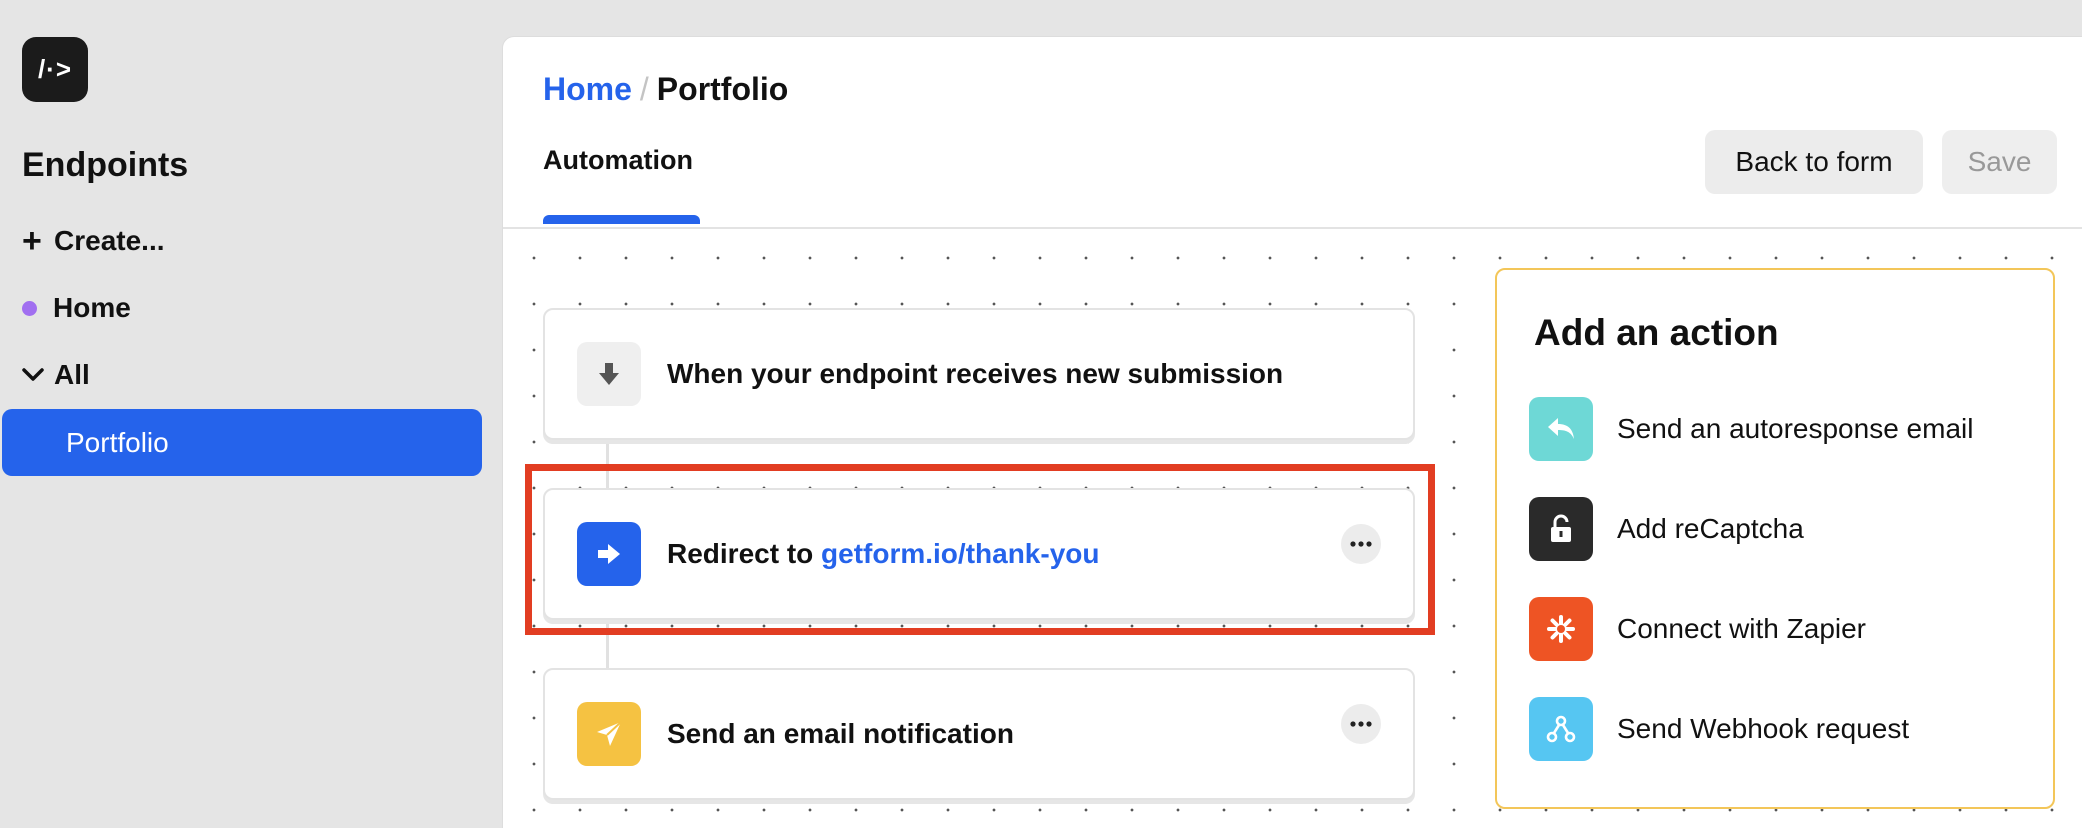 The image size is (2082, 828). What do you see at coordinates (1742, 628) in the screenshot?
I see `action-label: Connect with Zapier` at bounding box center [1742, 628].